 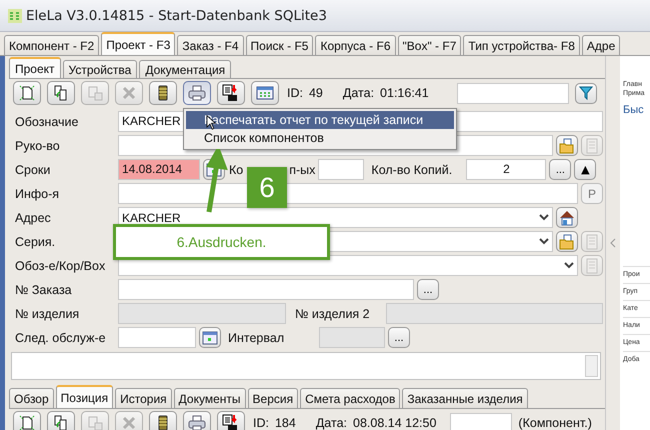 I want to click on field-label: Ко, so click(x=236, y=169).